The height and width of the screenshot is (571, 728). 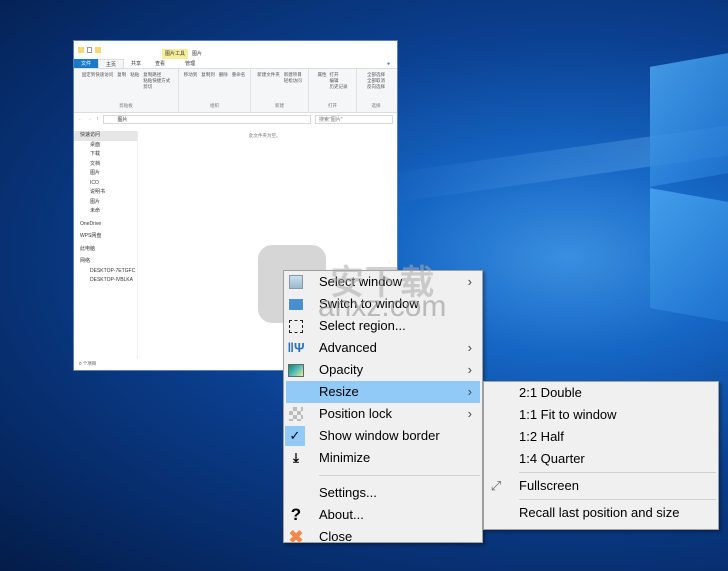 I want to click on nav-wps: WPS网盘, so click(x=105, y=237).